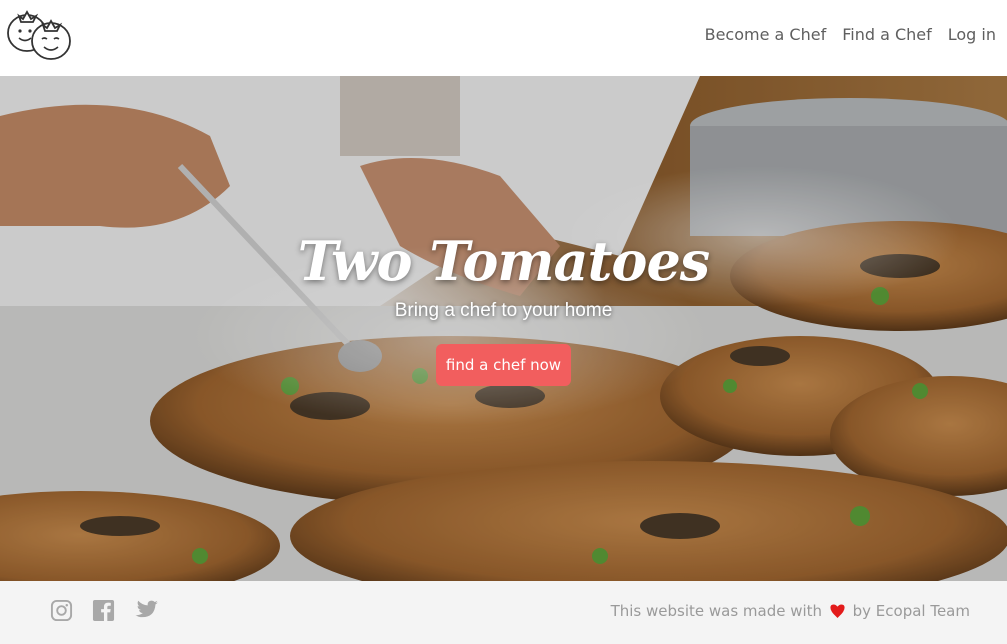 This screenshot has width=1007, height=644. I want to click on main-nav: Become a Chef Find a Chef Log in, so click(850, 34).